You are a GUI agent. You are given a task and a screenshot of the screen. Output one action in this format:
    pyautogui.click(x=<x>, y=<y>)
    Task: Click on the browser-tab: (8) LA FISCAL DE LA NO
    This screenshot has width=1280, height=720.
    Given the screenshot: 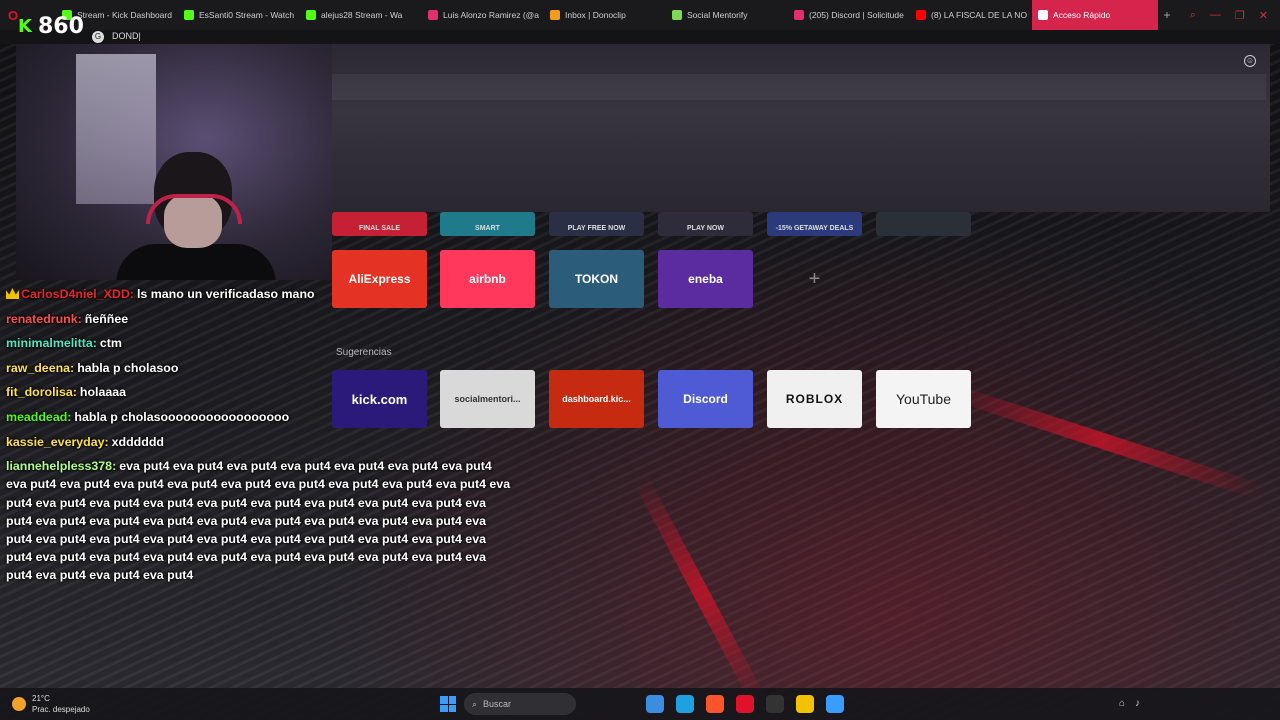 What is the action you would take?
    pyautogui.click(x=971, y=15)
    